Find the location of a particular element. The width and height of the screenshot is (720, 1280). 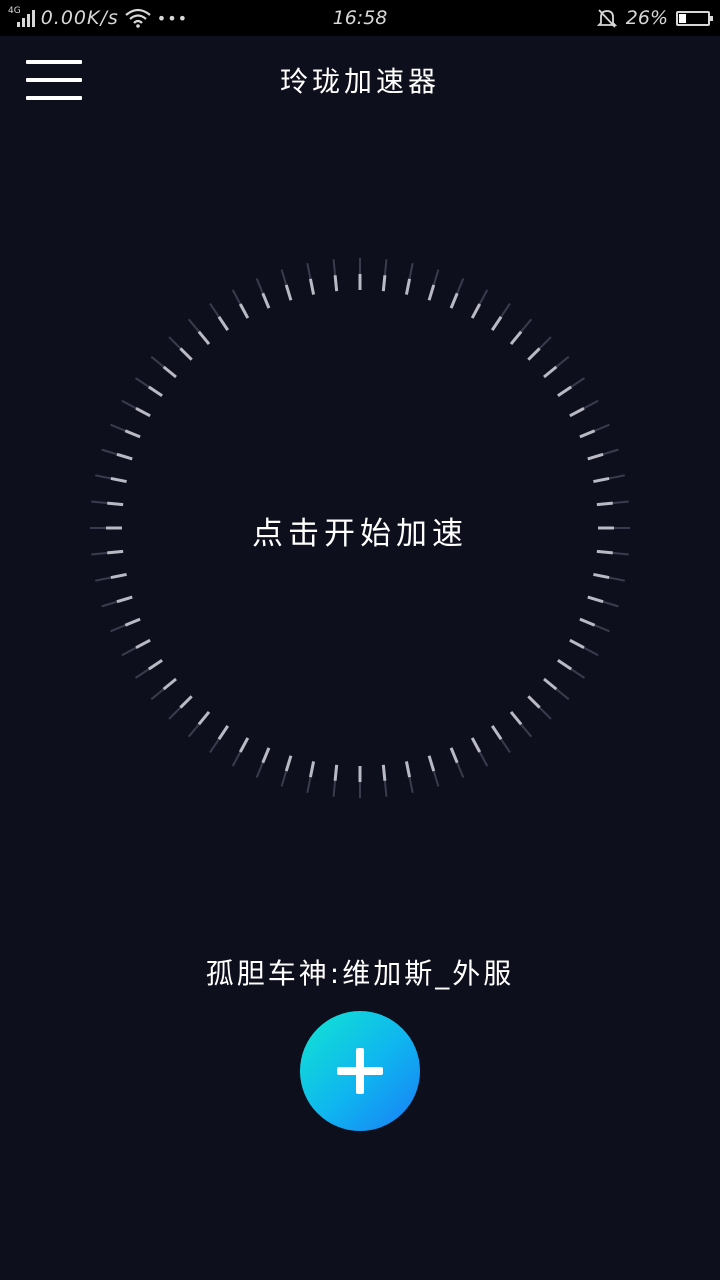

more-notifications-icon: ••• is located at coordinates (172, 18).